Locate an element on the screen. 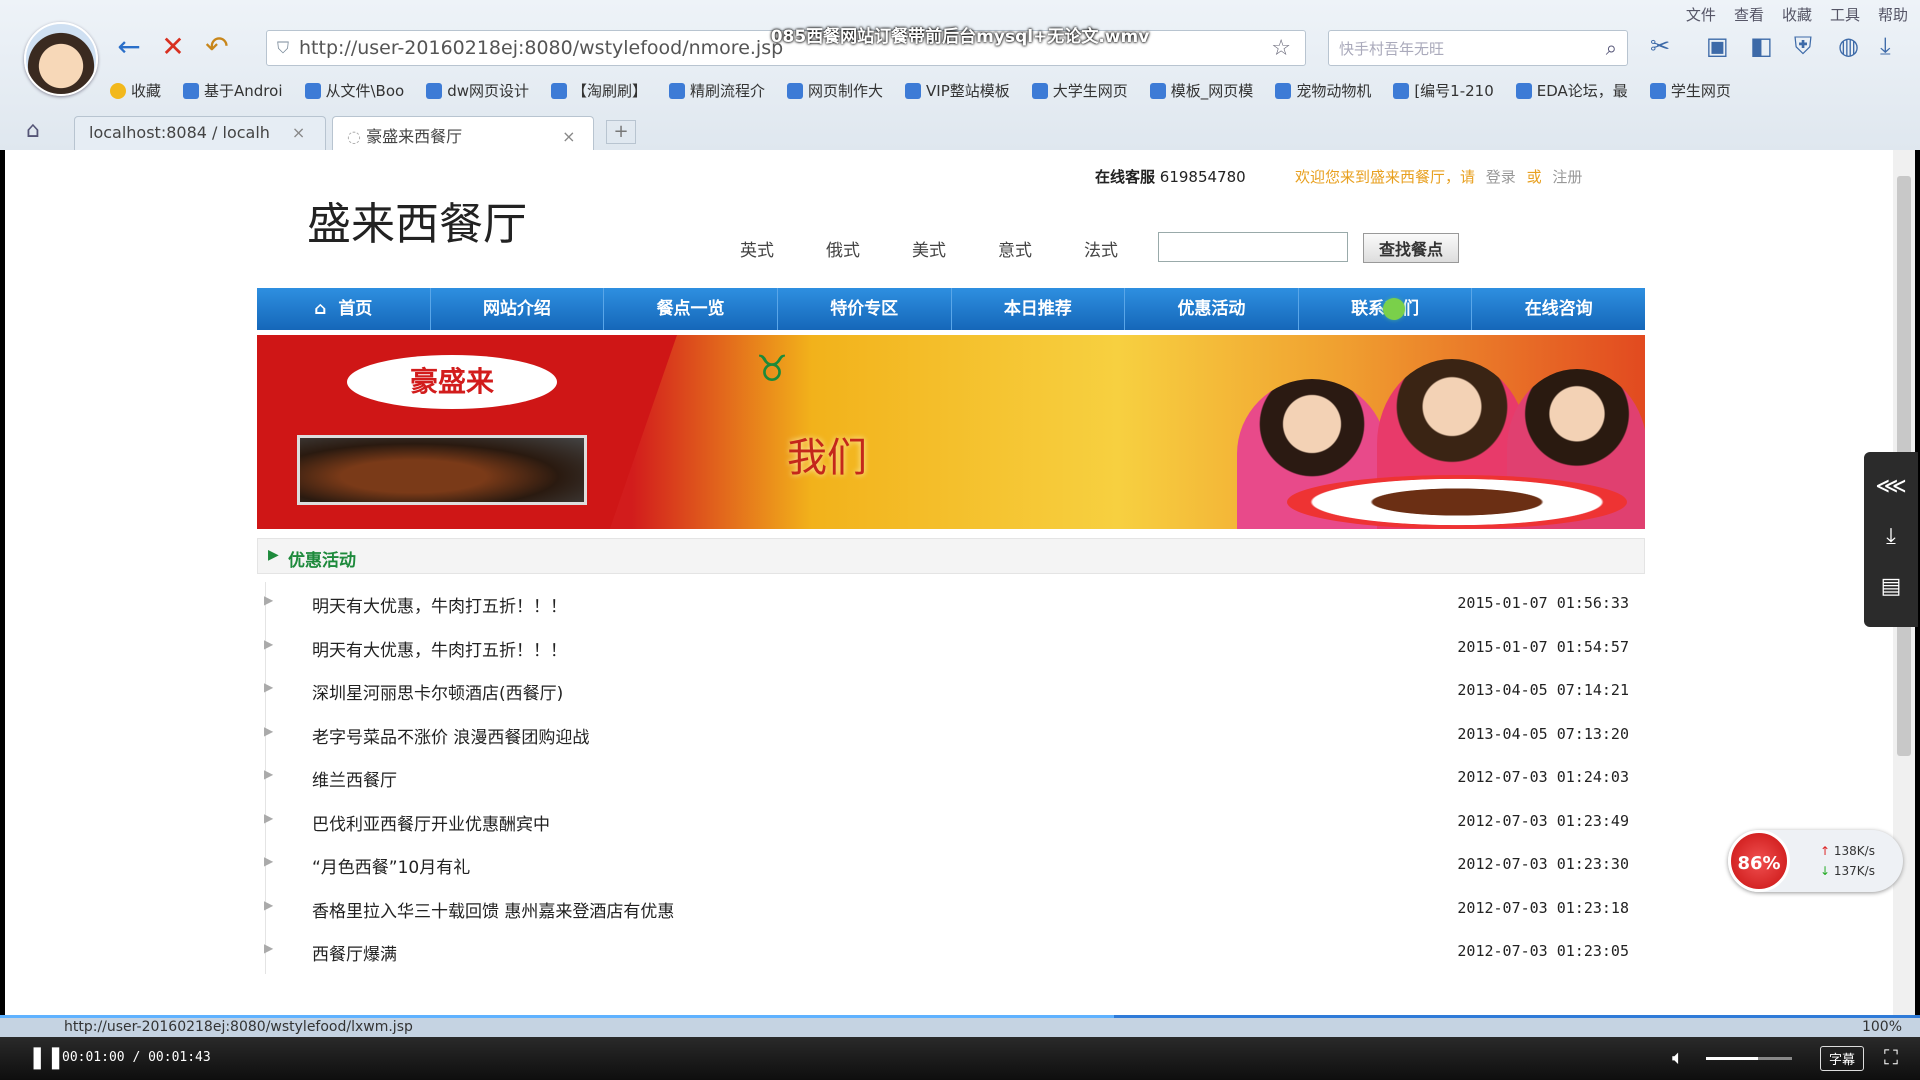  cuisine-link-french: 法式 is located at coordinates (1101, 248).